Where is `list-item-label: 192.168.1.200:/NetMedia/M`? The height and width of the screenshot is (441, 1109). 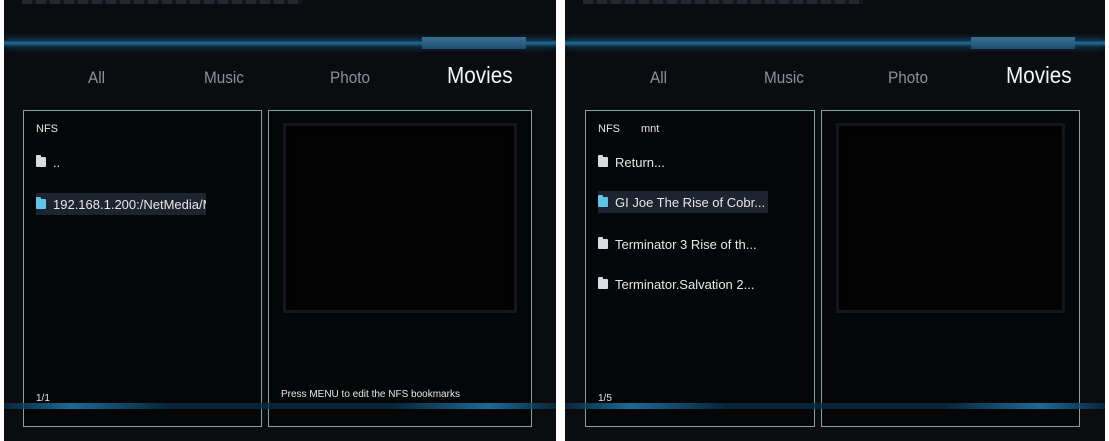
list-item-label: 192.168.1.200:/NetMedia/M is located at coordinates (129, 204).